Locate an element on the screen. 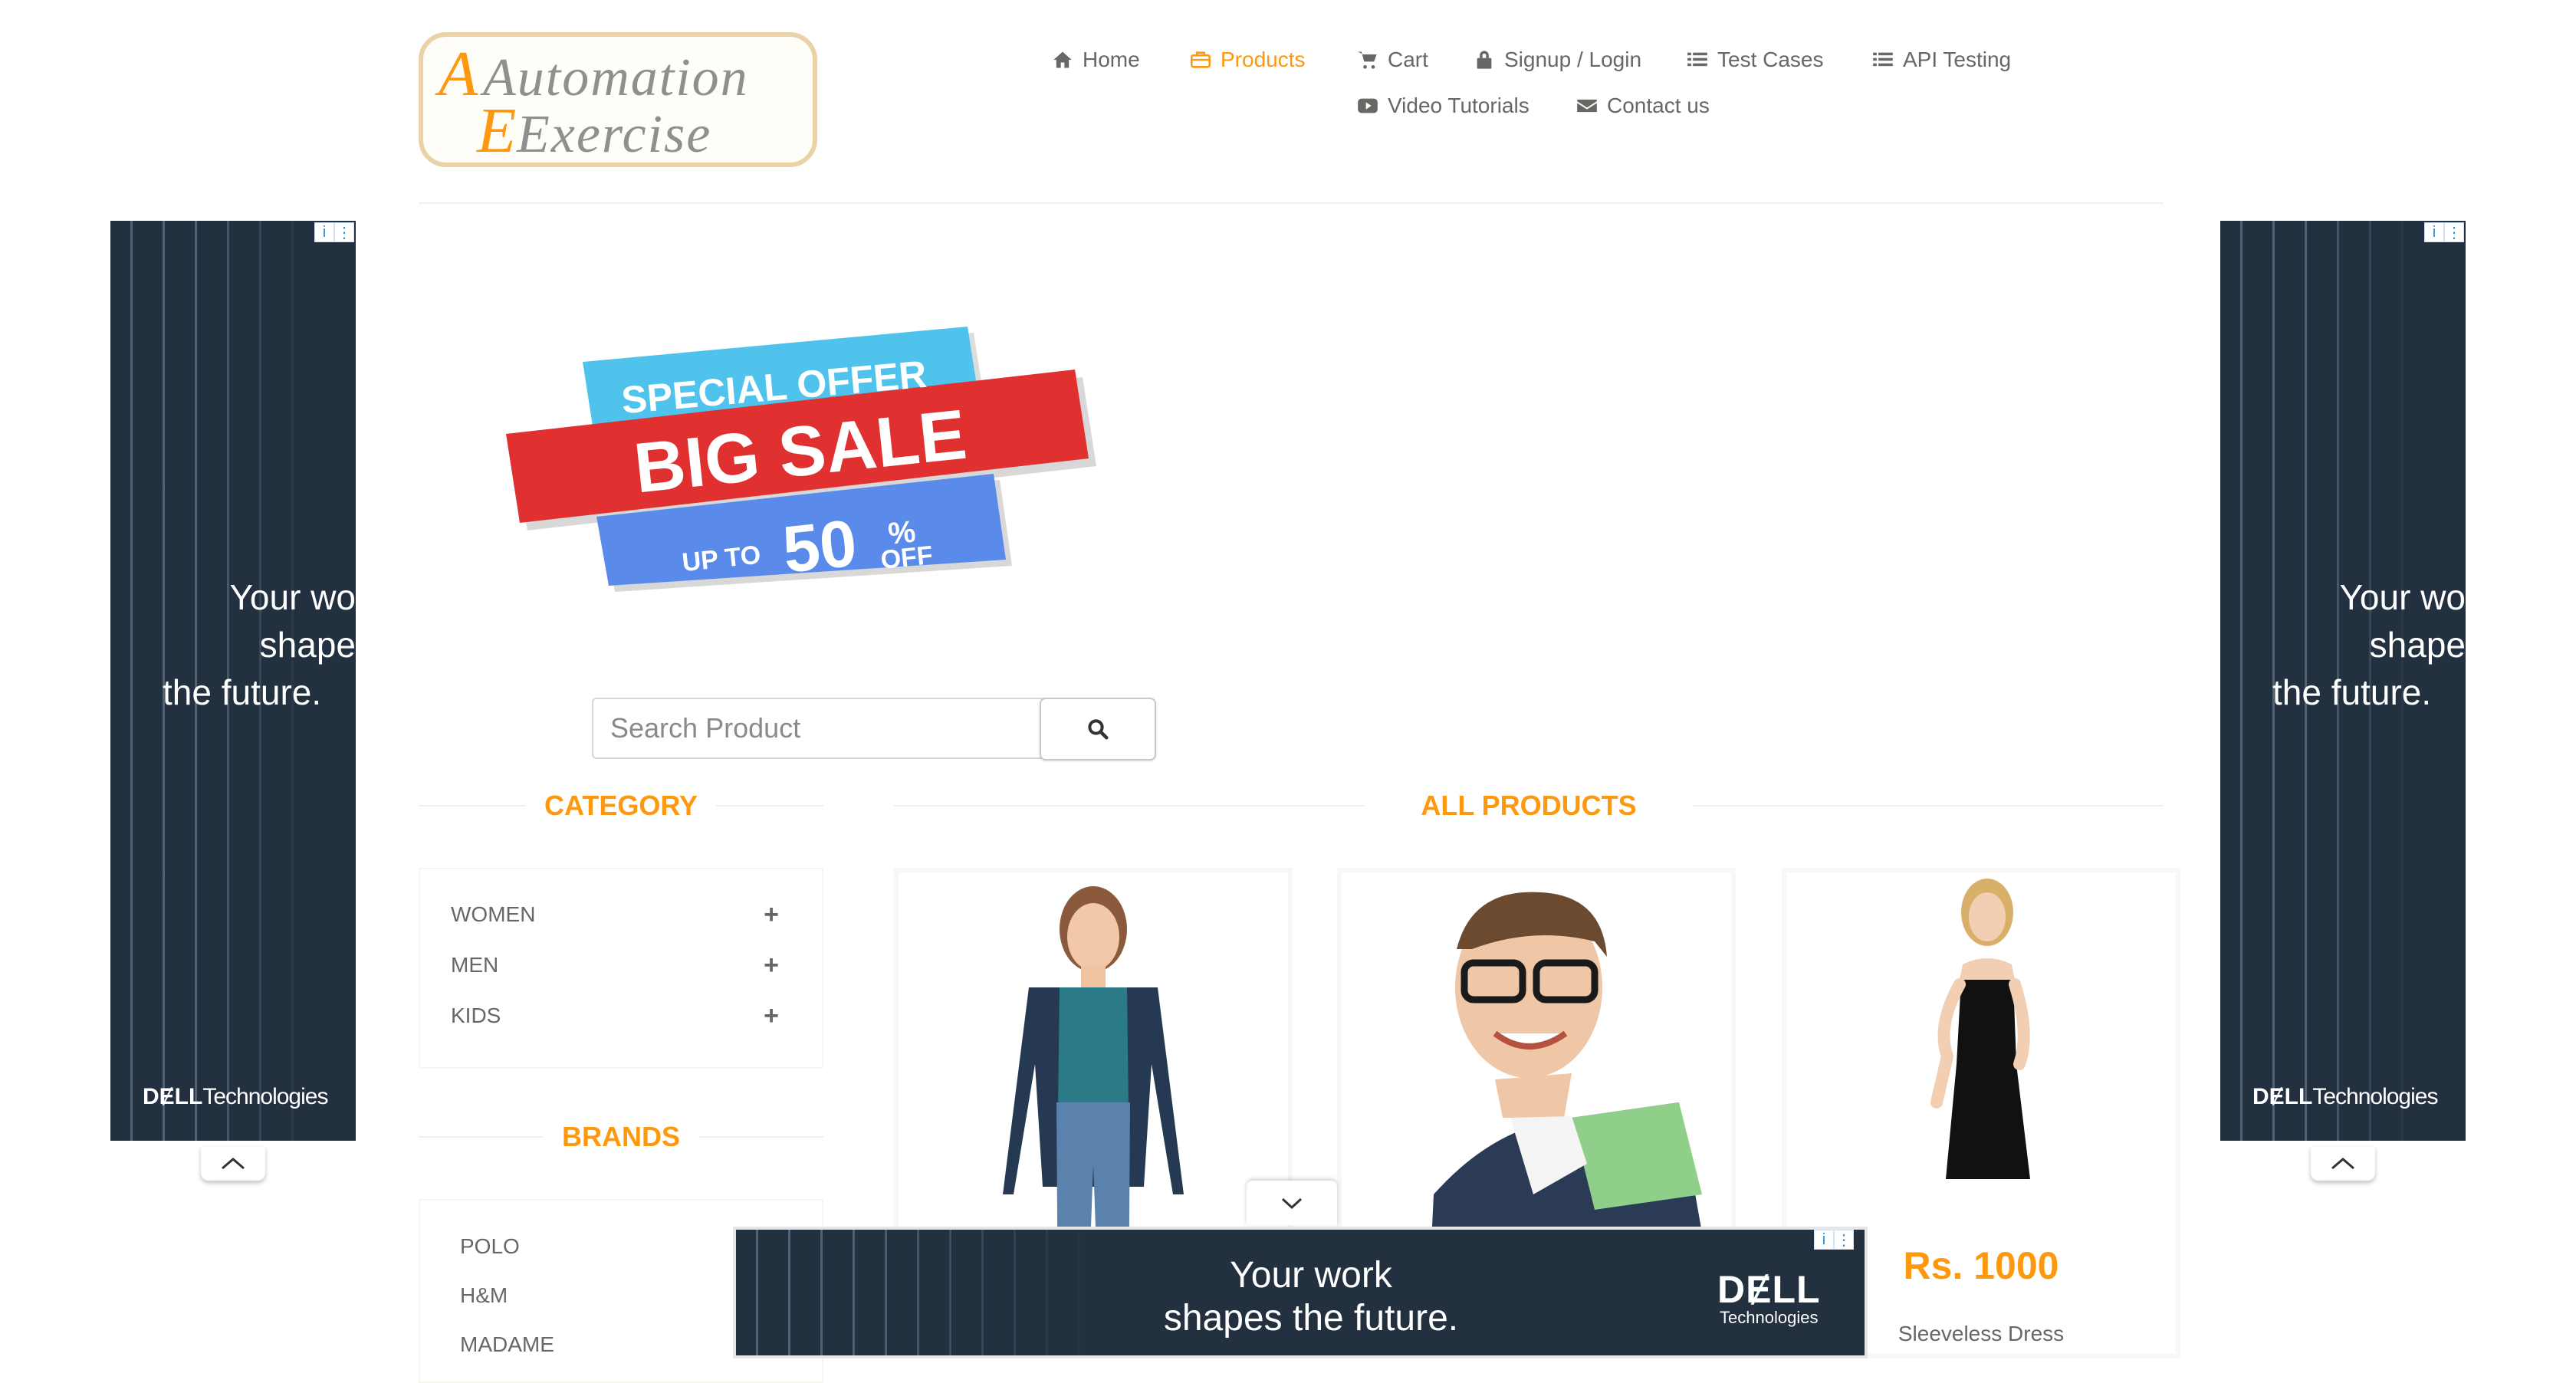  nav-home-label: Home is located at coordinates (1112, 59).